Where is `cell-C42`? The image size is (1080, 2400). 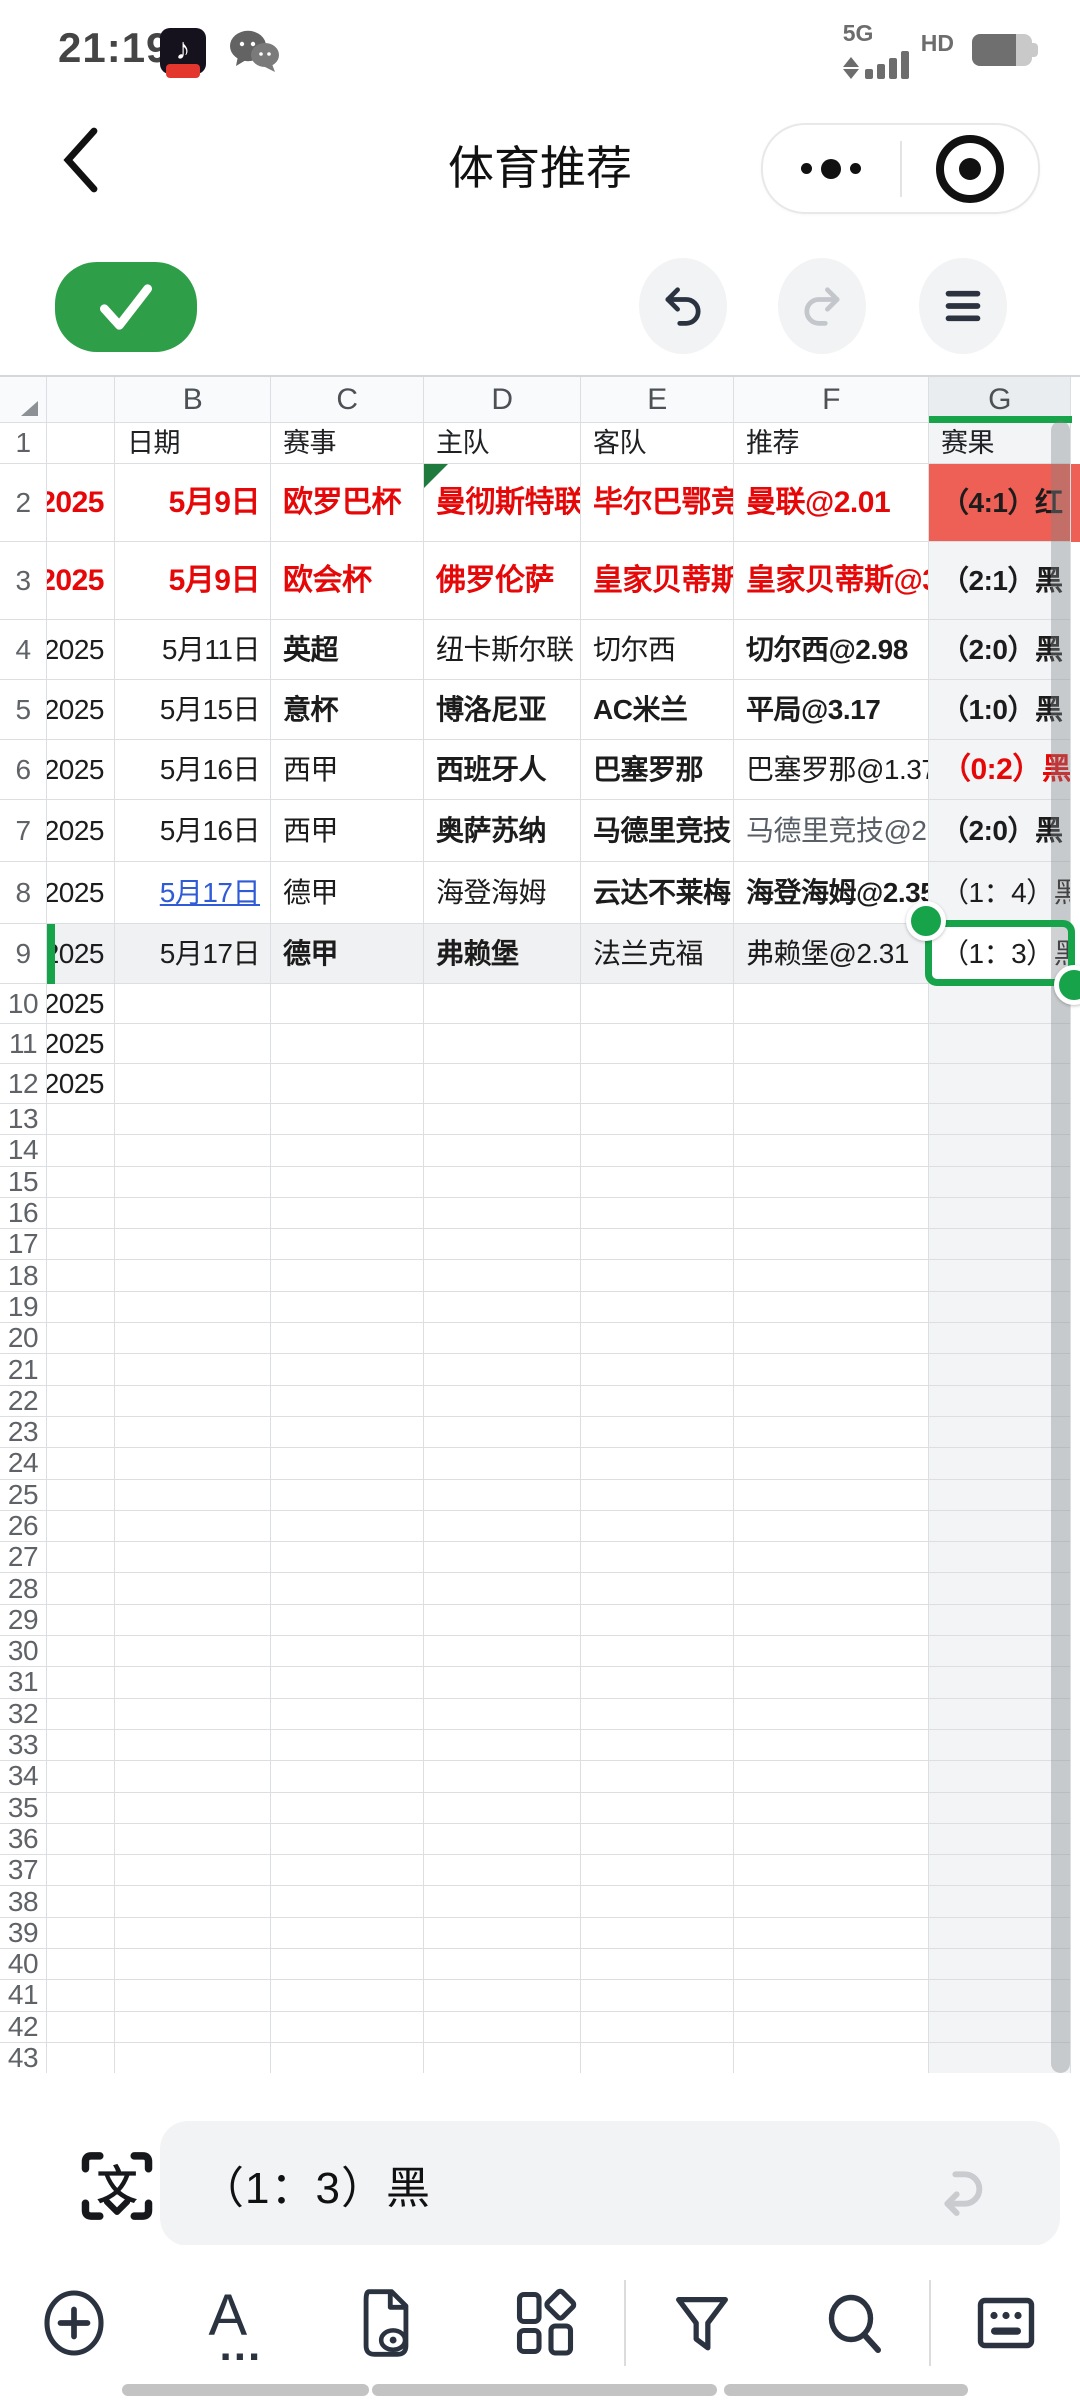 cell-C42 is located at coordinates (347, 2027).